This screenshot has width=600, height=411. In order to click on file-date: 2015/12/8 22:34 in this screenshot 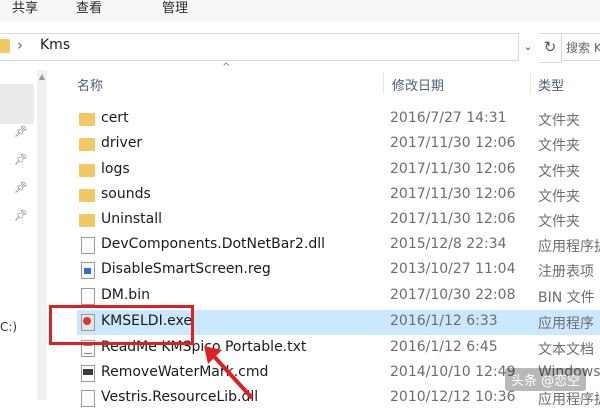, I will do `click(448, 244)`.